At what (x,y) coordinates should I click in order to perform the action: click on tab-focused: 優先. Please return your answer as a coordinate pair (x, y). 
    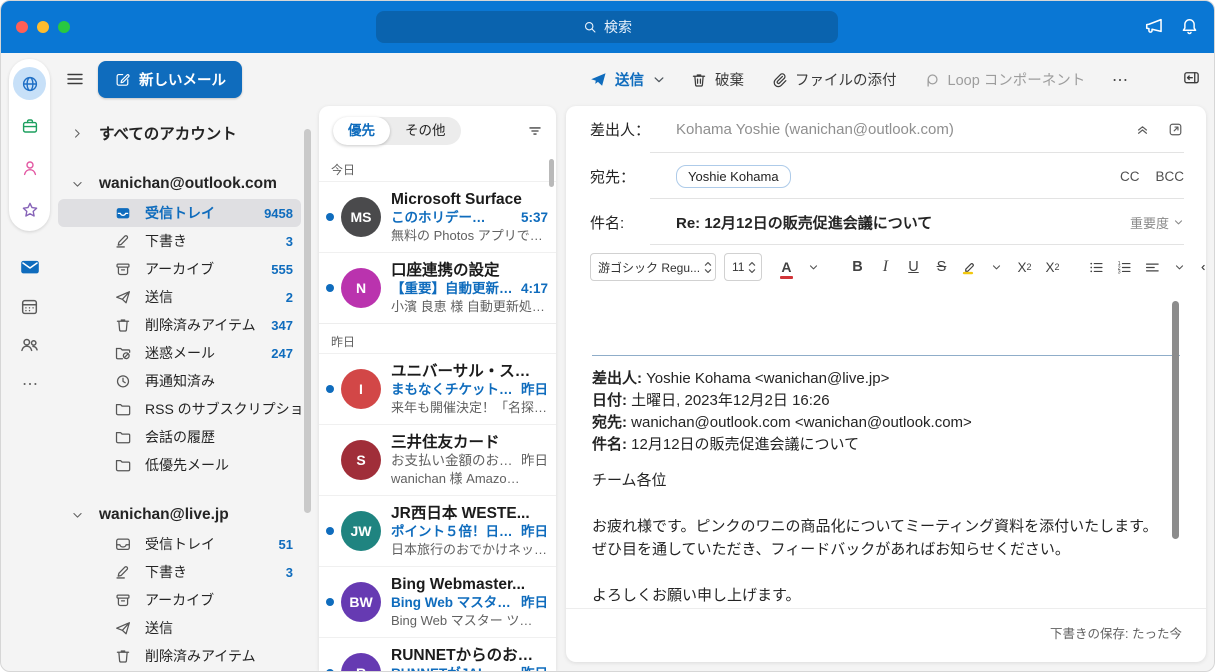
    Looking at the image, I should click on (361, 131).